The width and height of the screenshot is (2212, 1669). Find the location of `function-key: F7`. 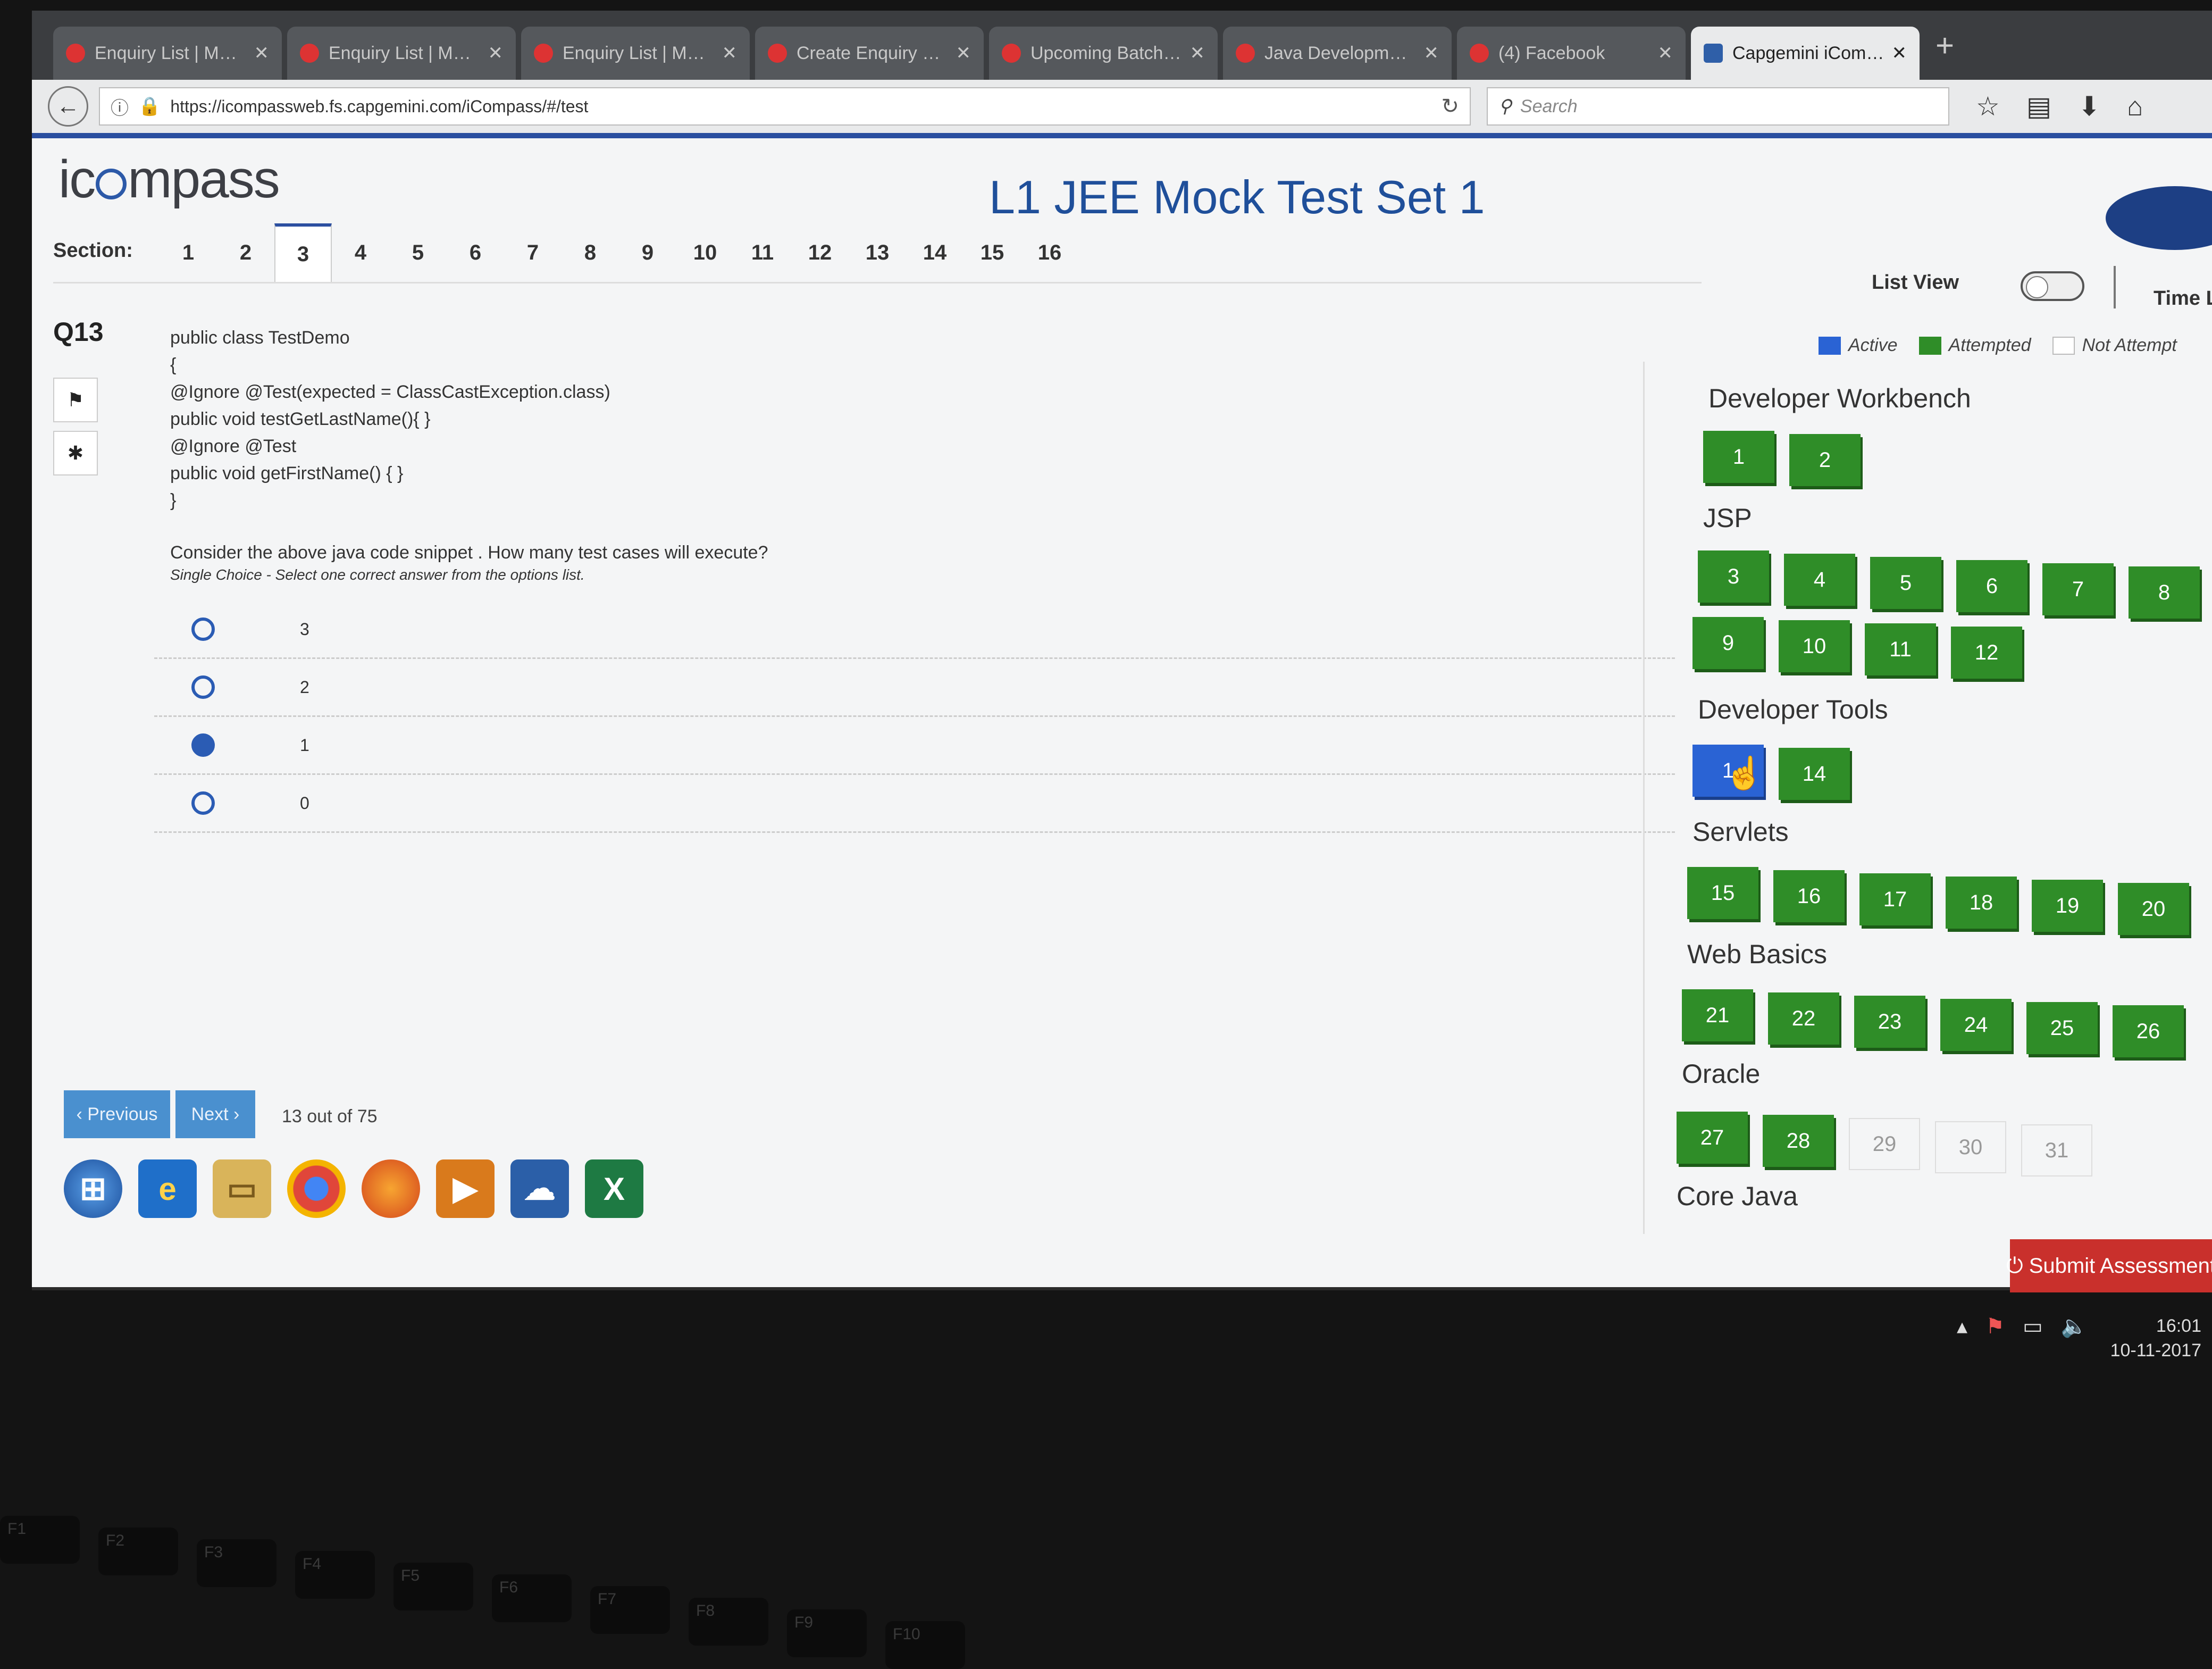

function-key: F7 is located at coordinates (630, 1610).